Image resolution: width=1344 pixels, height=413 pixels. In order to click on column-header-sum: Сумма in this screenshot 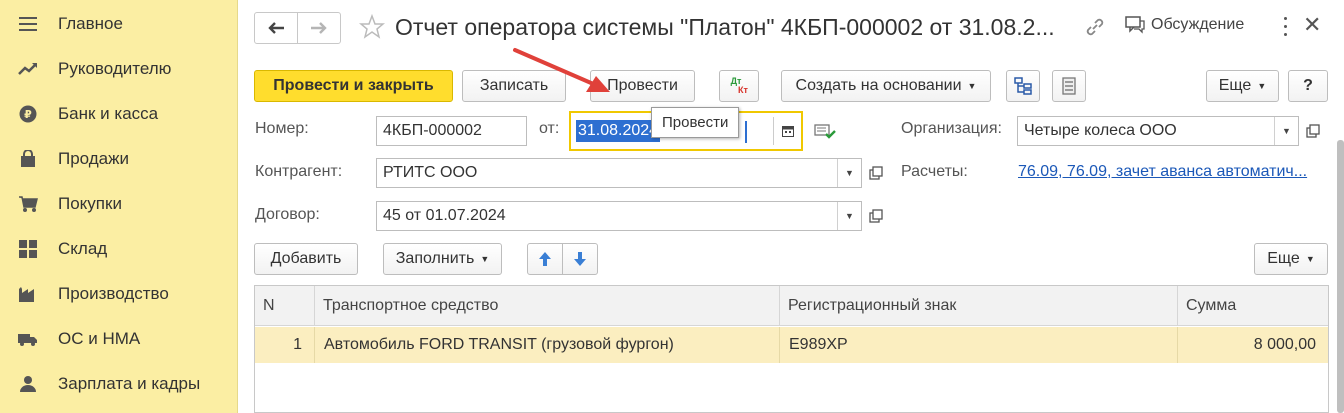, I will do `click(1253, 306)`.